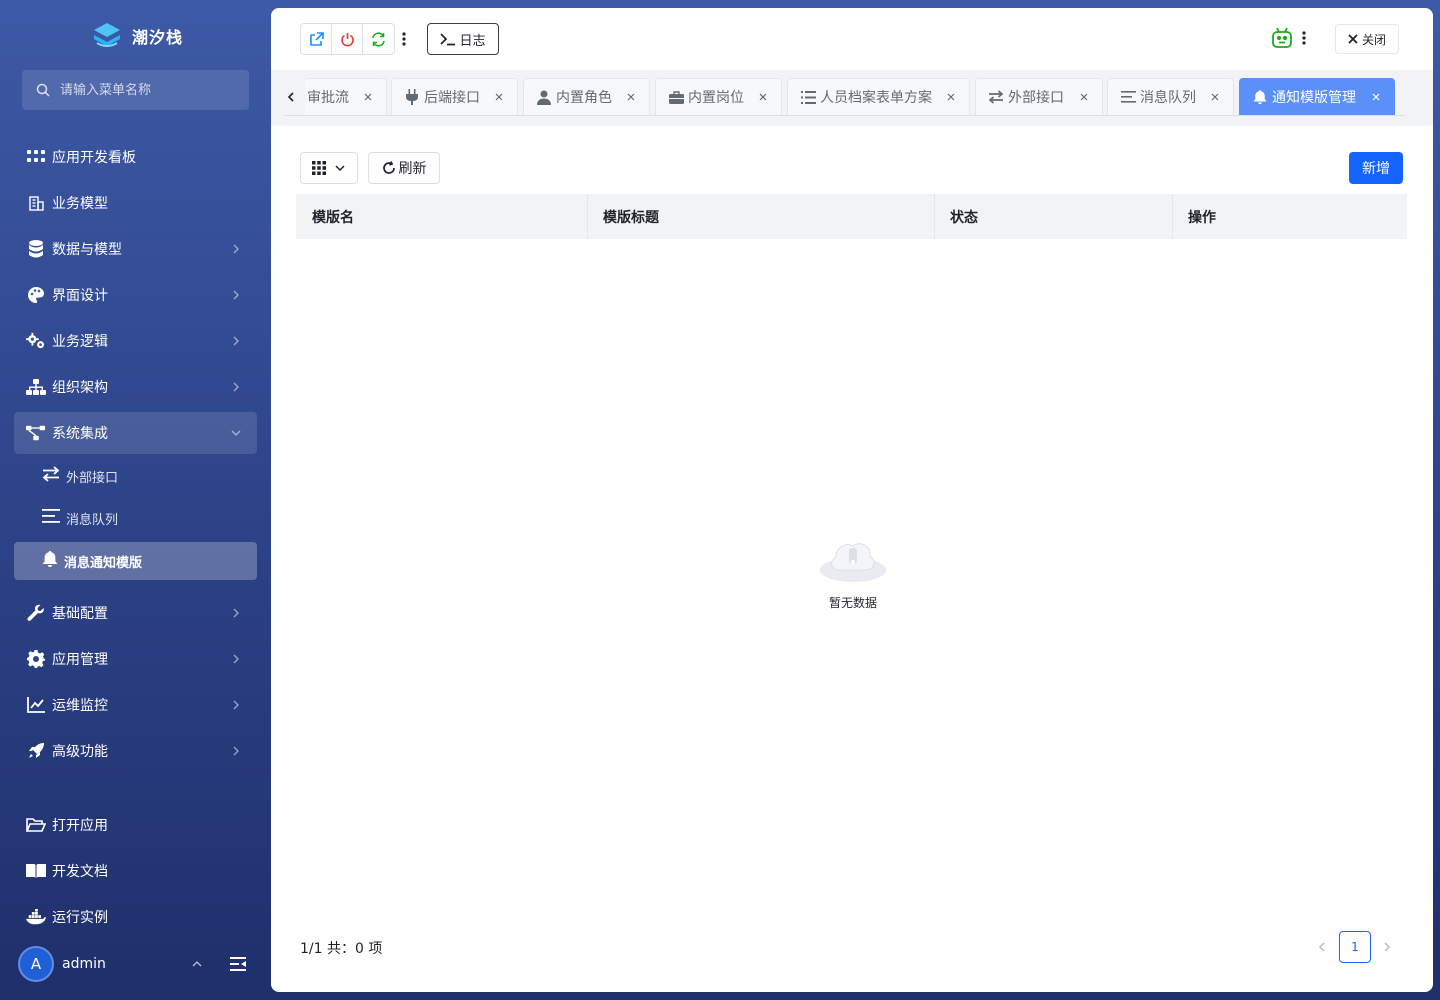 Image resolution: width=1440 pixels, height=1000 pixels. What do you see at coordinates (135, 871) in the screenshot?
I see `menu-item-dev-docs: 开发文档` at bounding box center [135, 871].